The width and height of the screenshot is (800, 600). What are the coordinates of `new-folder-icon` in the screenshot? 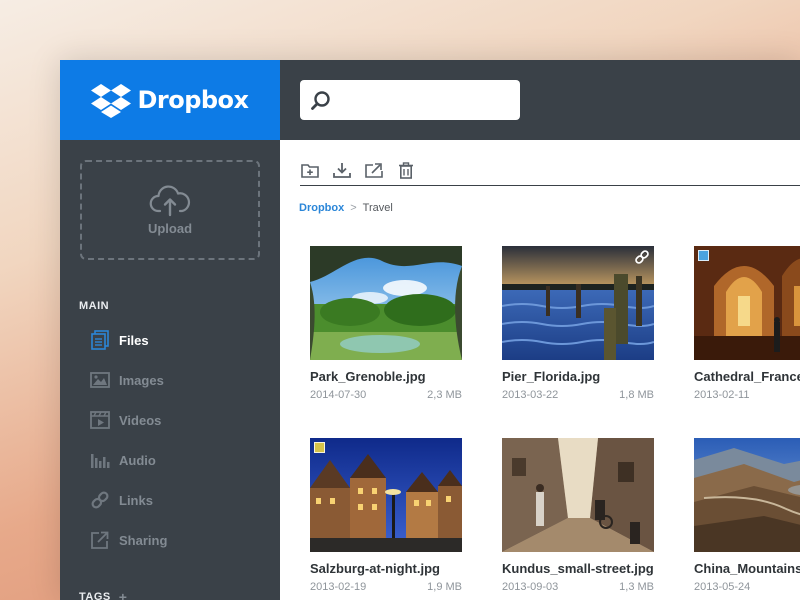 It's located at (310, 171).